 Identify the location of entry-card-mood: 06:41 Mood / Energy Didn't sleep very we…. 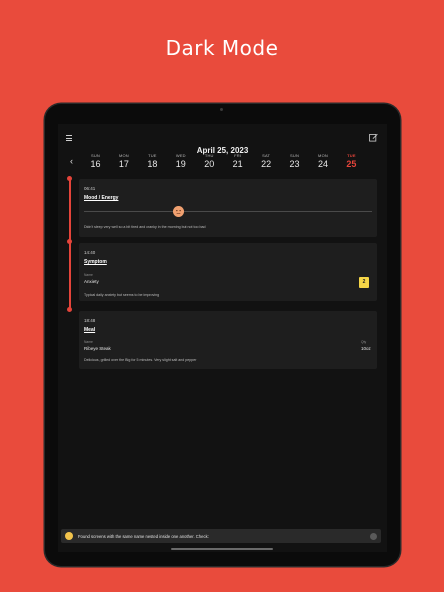
(228, 208).